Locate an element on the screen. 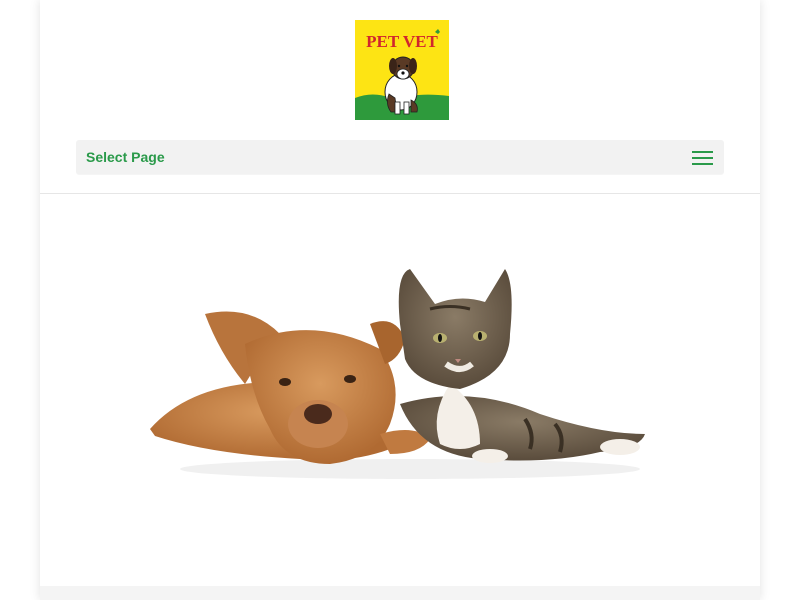 The image size is (800, 600). footer-strip is located at coordinates (400, 593).